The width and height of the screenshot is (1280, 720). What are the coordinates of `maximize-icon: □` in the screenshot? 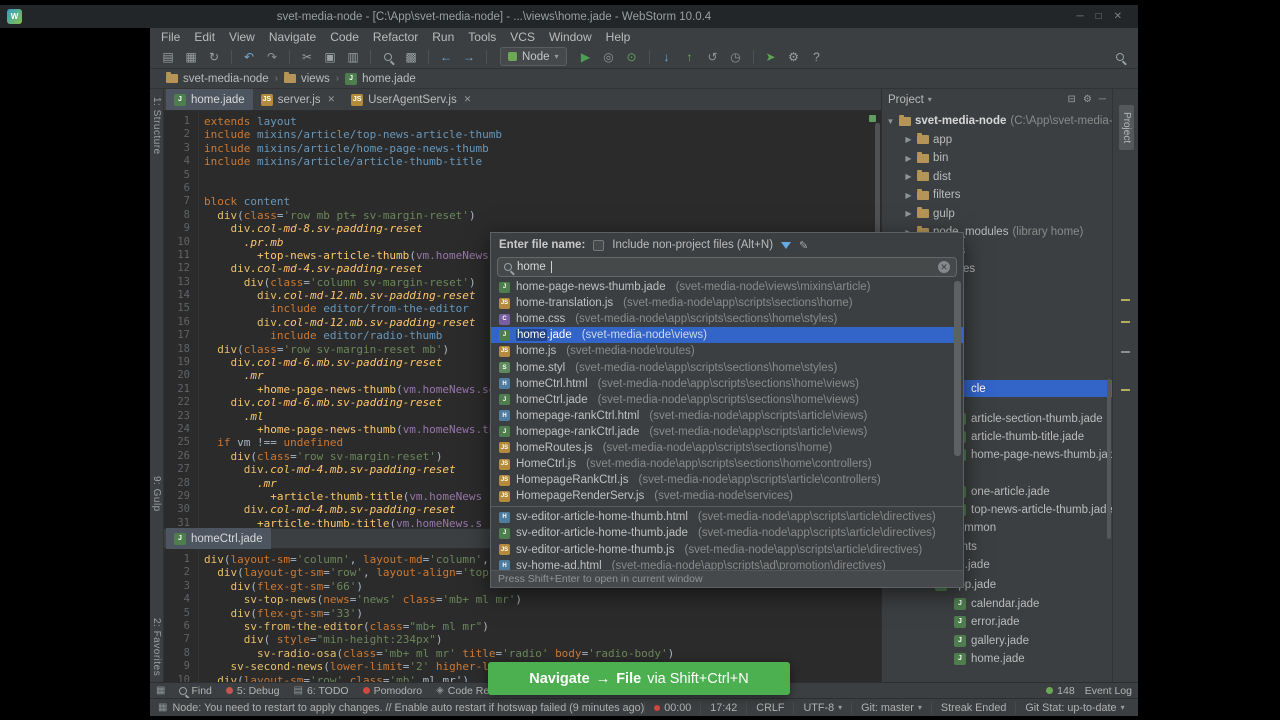 It's located at (1099, 16).